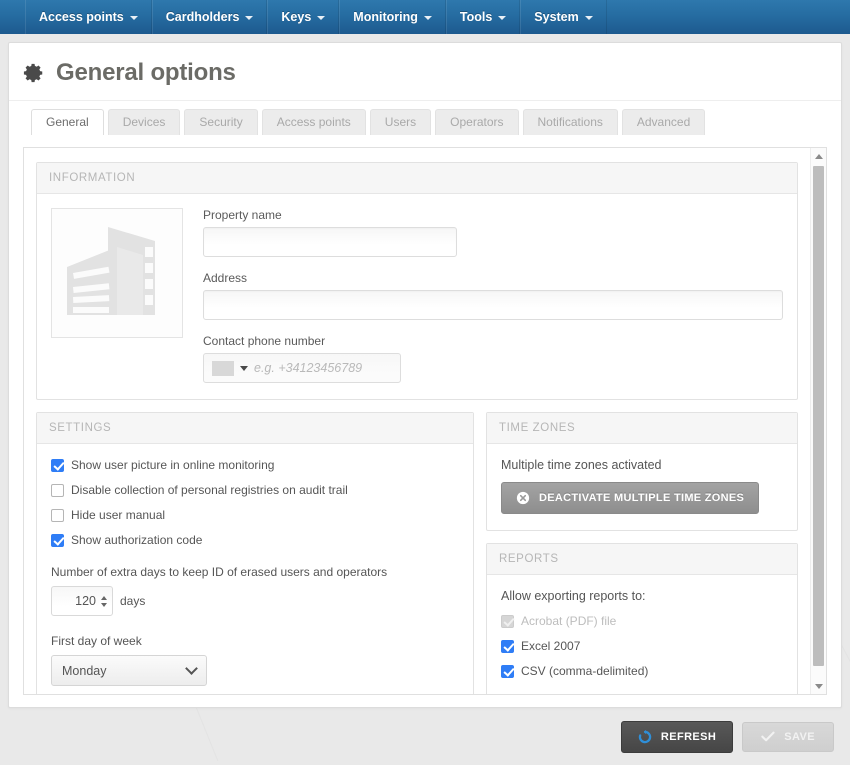 The height and width of the screenshot is (765, 850). What do you see at coordinates (642, 646) in the screenshot?
I see `report-format-excel: Excel 2007` at bounding box center [642, 646].